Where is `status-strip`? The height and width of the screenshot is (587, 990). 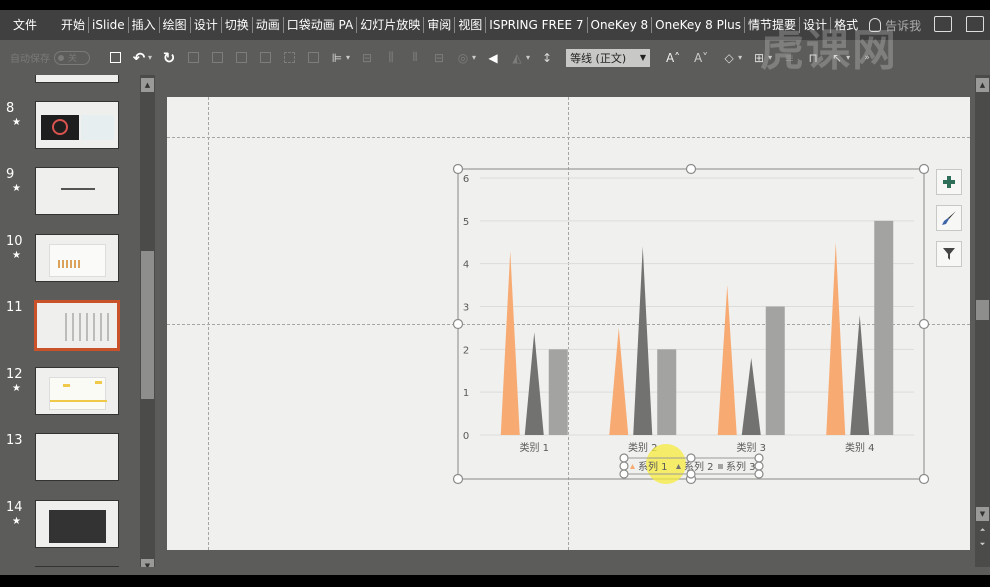 status-strip is located at coordinates (495, 577).